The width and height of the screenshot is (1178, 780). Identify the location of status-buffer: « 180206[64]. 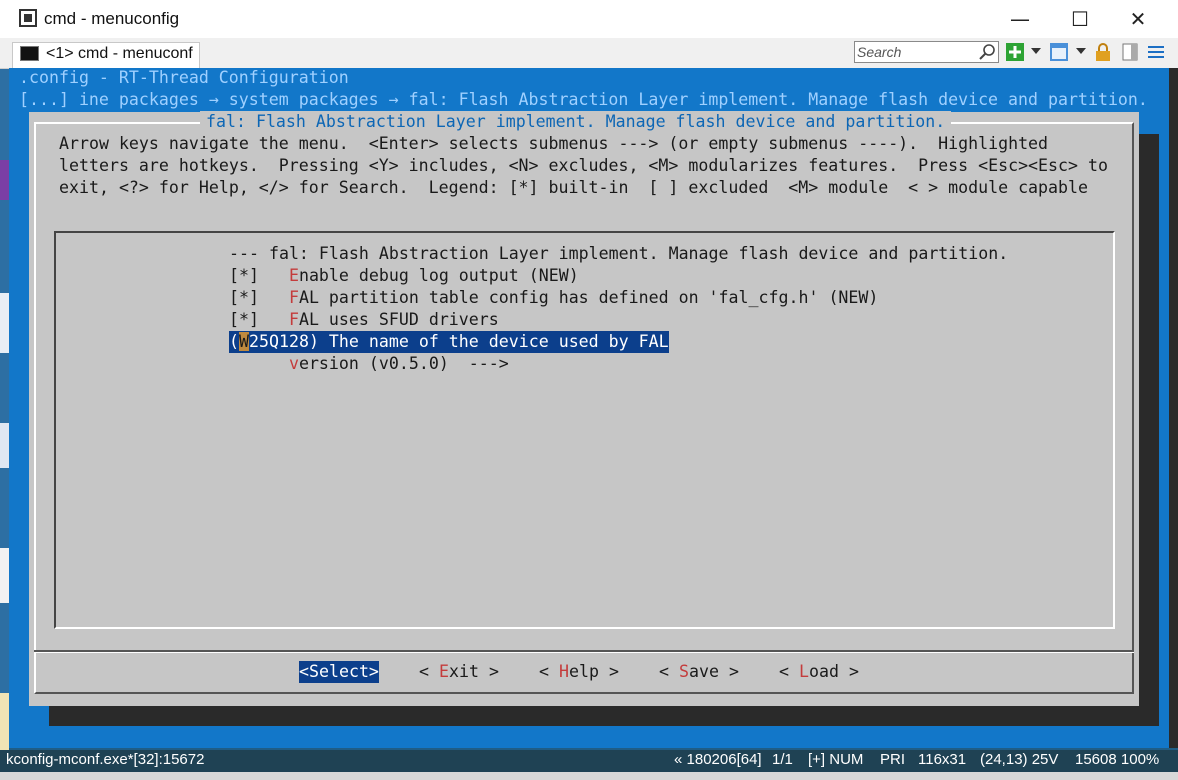
(718, 759).